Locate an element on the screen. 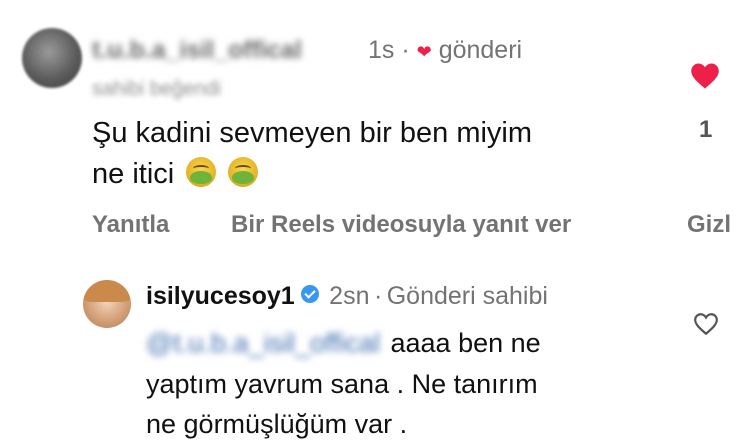 The image size is (746, 446). reply-text-line-1-wrapper: @t.u.b.a_isil_offical aaaa ben ne is located at coordinates (343, 343).